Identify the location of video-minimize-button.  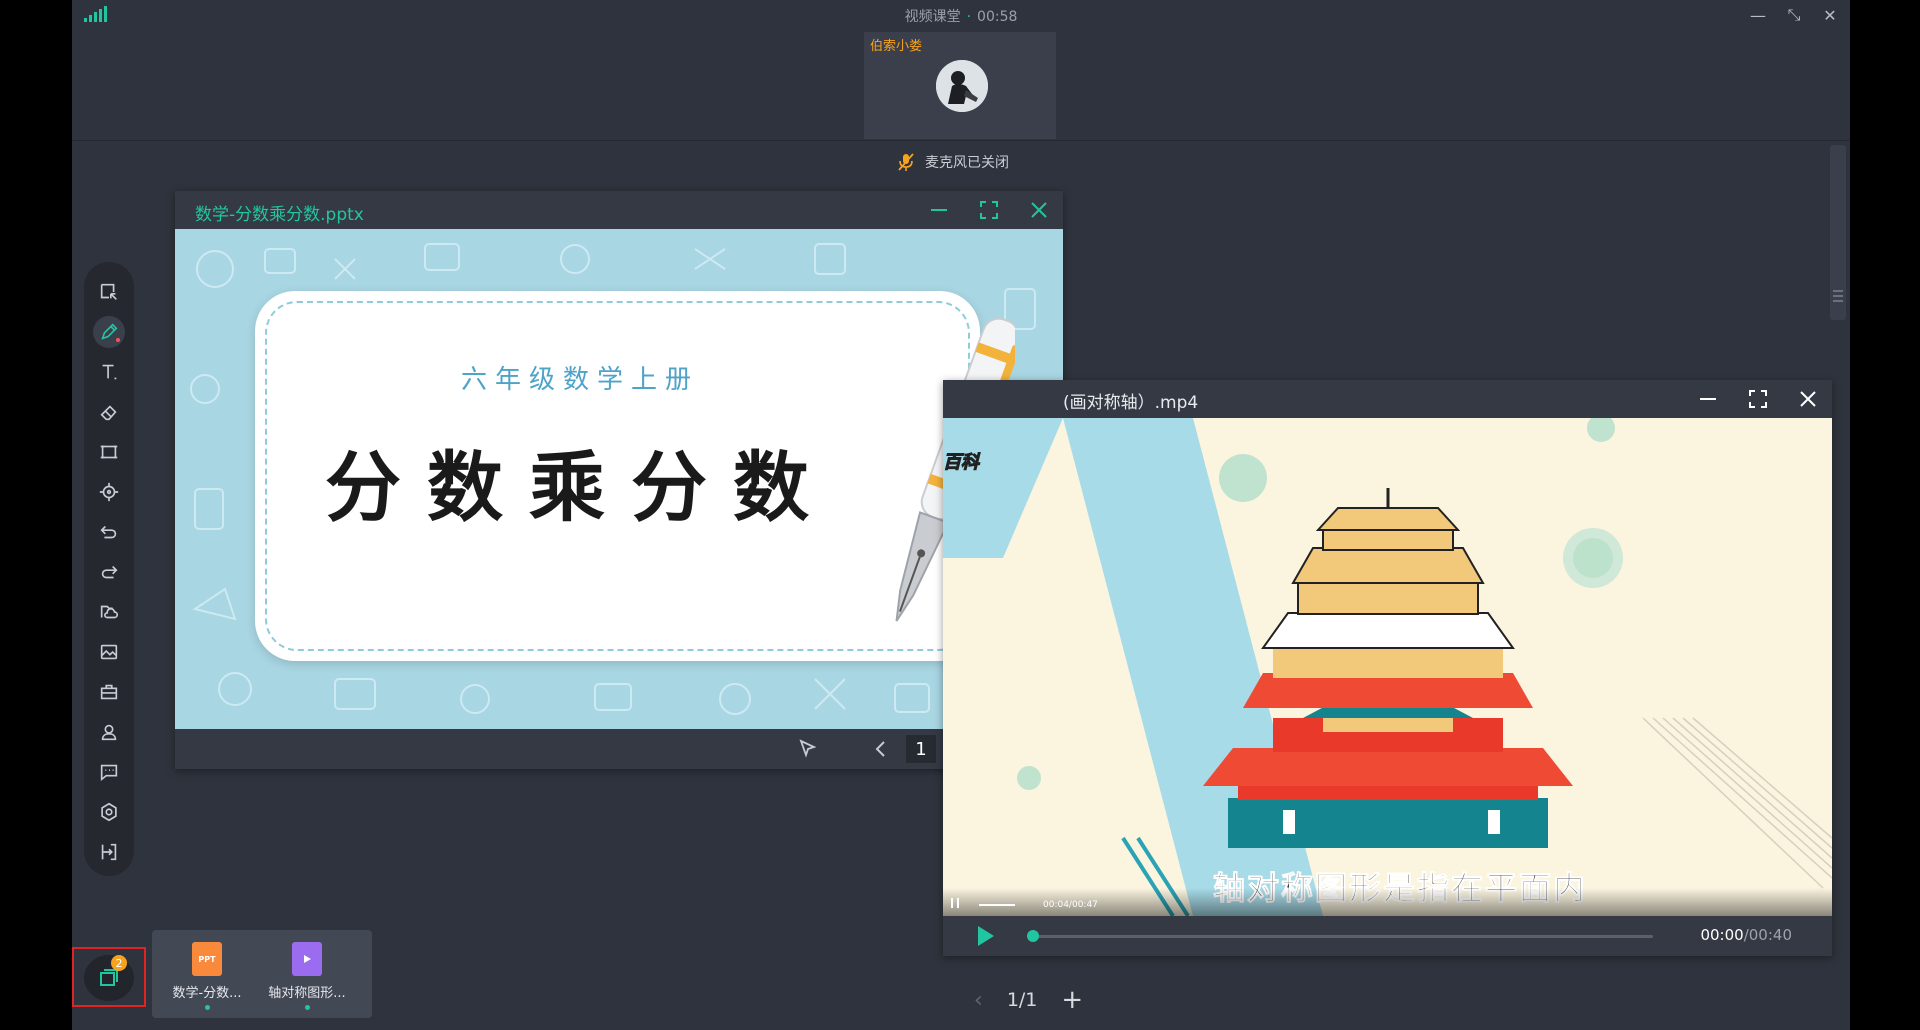
(1708, 399).